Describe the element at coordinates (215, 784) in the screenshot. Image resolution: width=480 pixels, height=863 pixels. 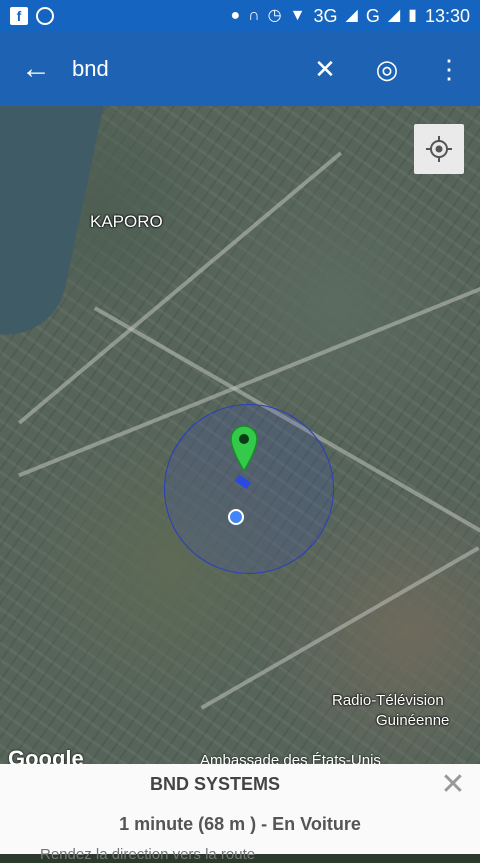
I see `place-title: BND SYSTEMS` at that location.